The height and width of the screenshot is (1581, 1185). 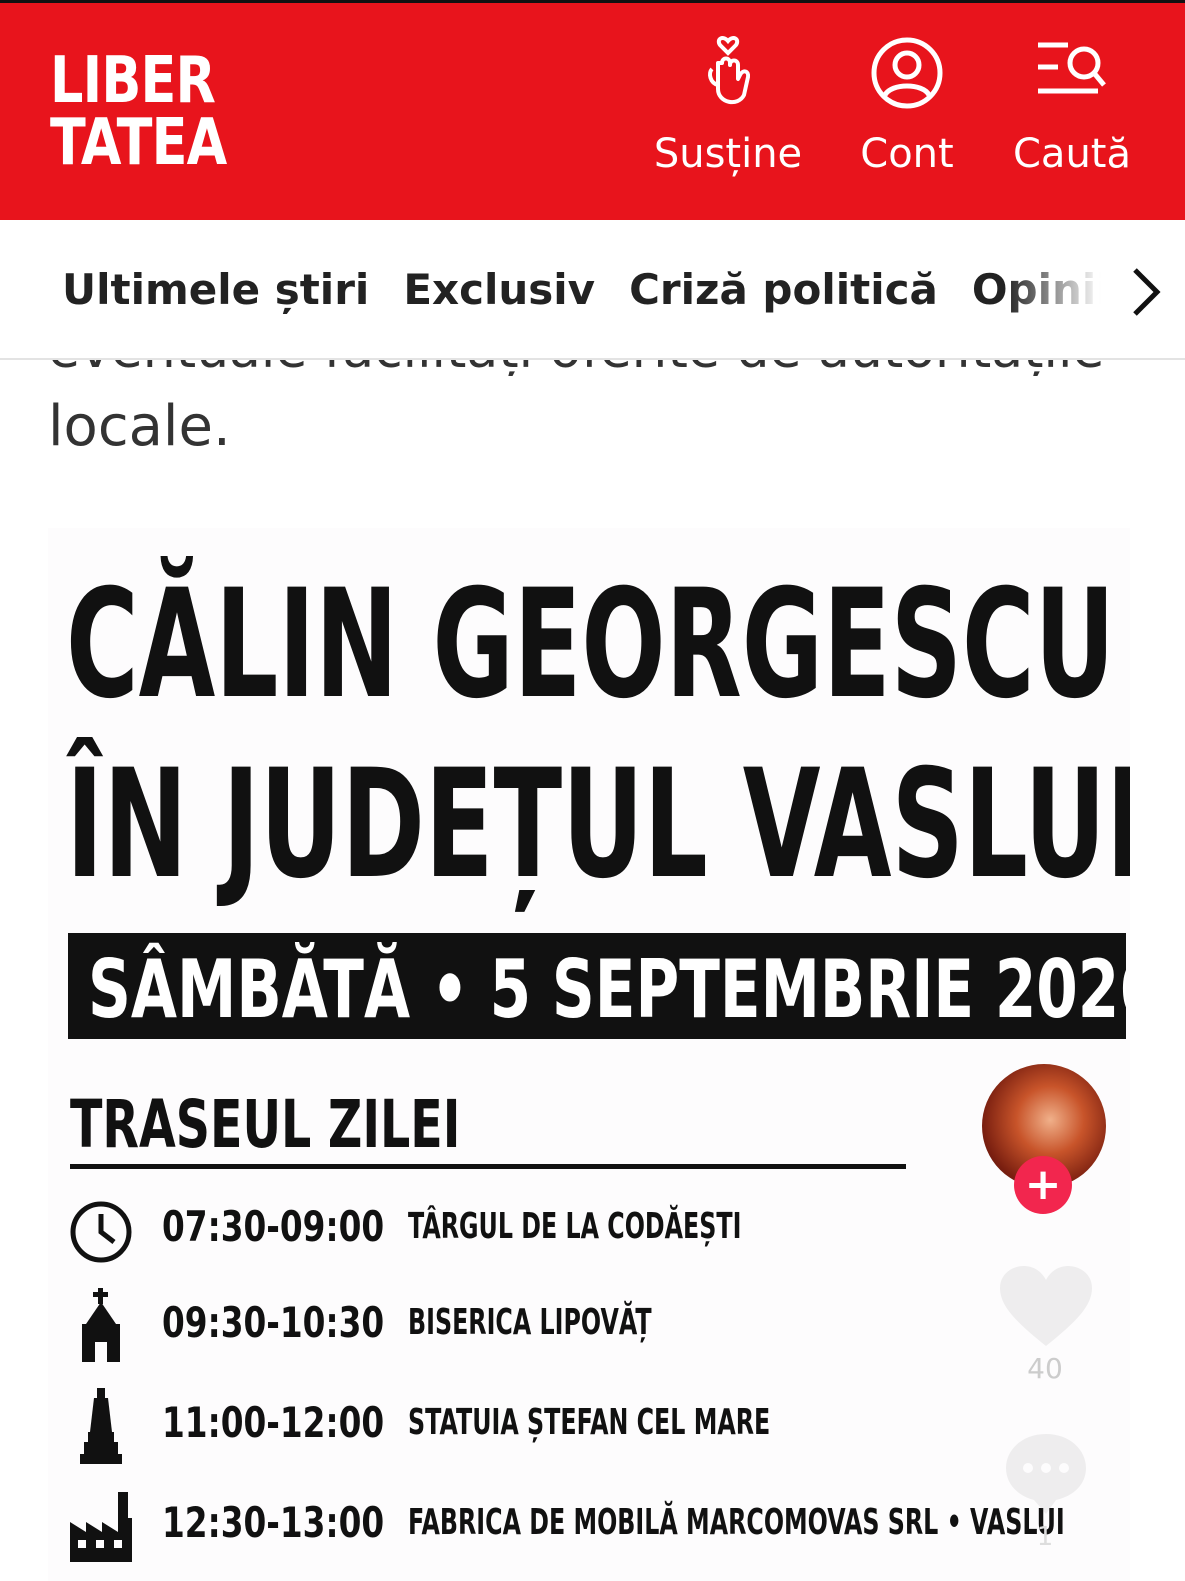 What do you see at coordinates (133, 81) in the screenshot?
I see `logo-line-1: LIBER` at bounding box center [133, 81].